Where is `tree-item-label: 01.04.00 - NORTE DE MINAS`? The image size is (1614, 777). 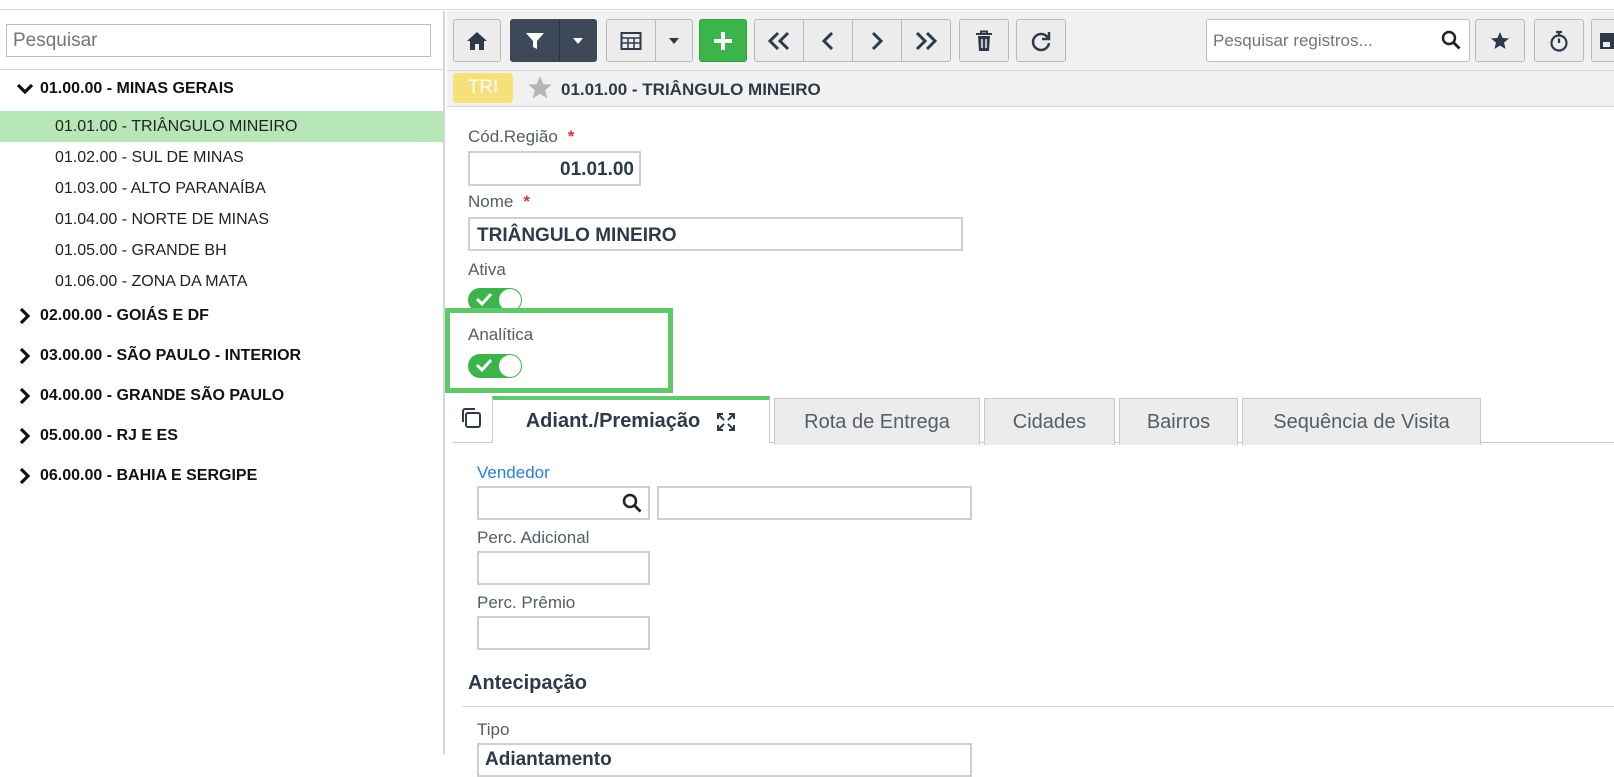 tree-item-label: 01.04.00 - NORTE DE MINAS is located at coordinates (162, 220).